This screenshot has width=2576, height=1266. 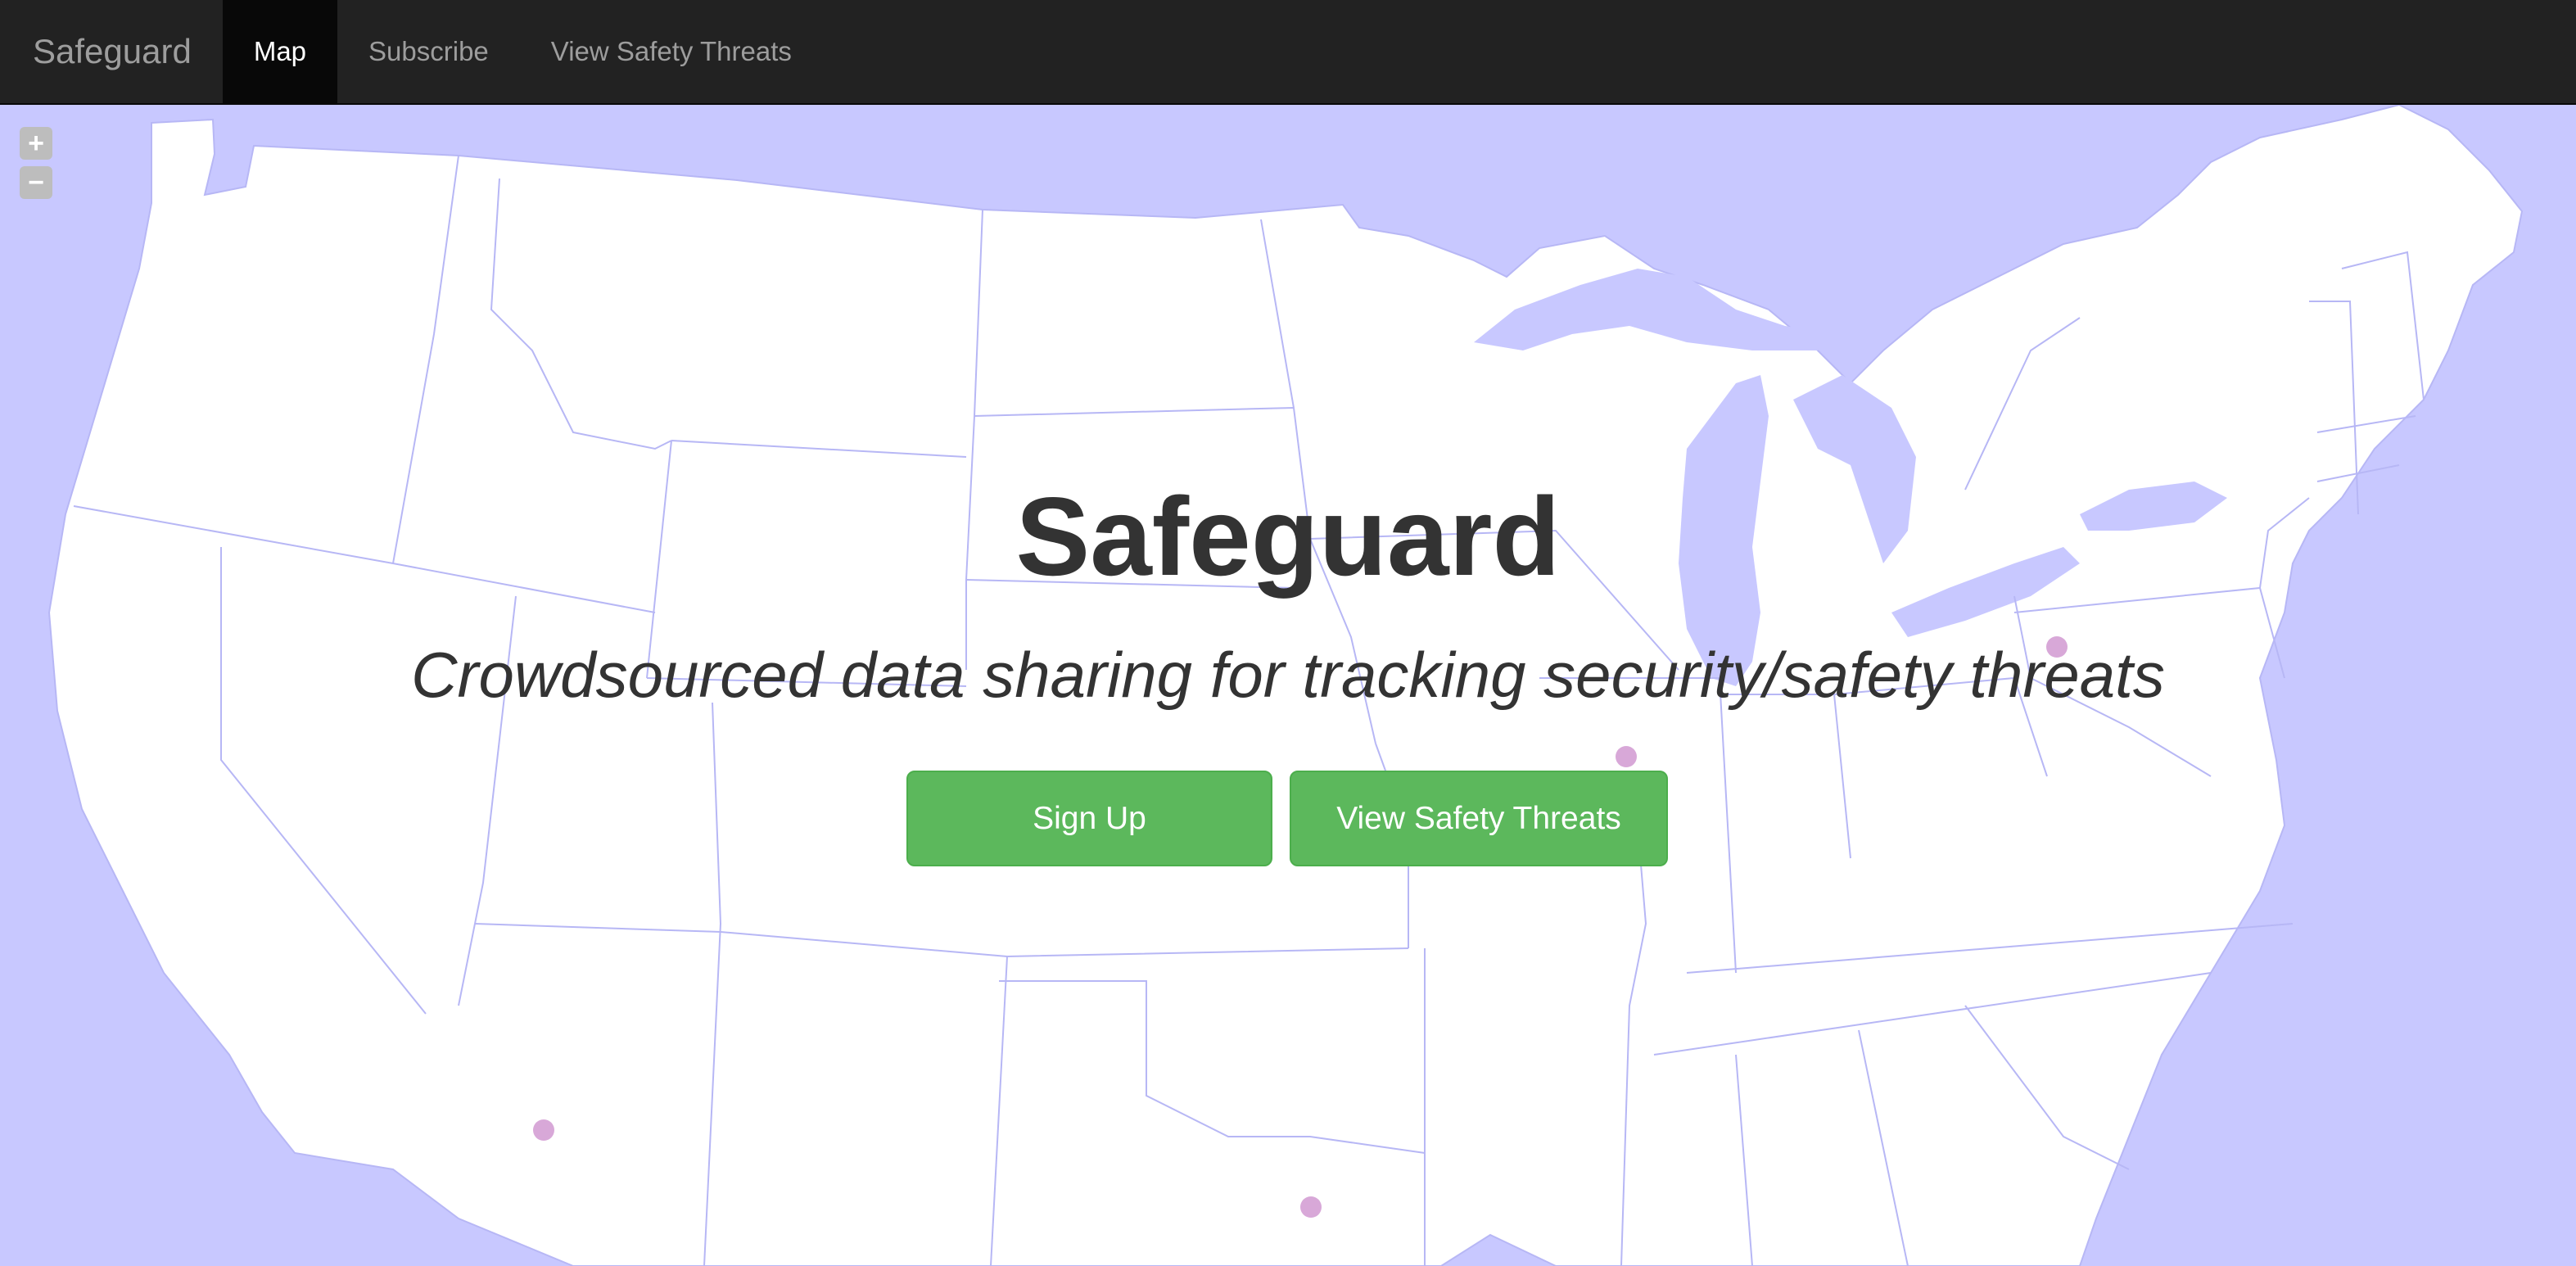 What do you see at coordinates (36, 182) in the screenshot?
I see `zoom-out-button: −` at bounding box center [36, 182].